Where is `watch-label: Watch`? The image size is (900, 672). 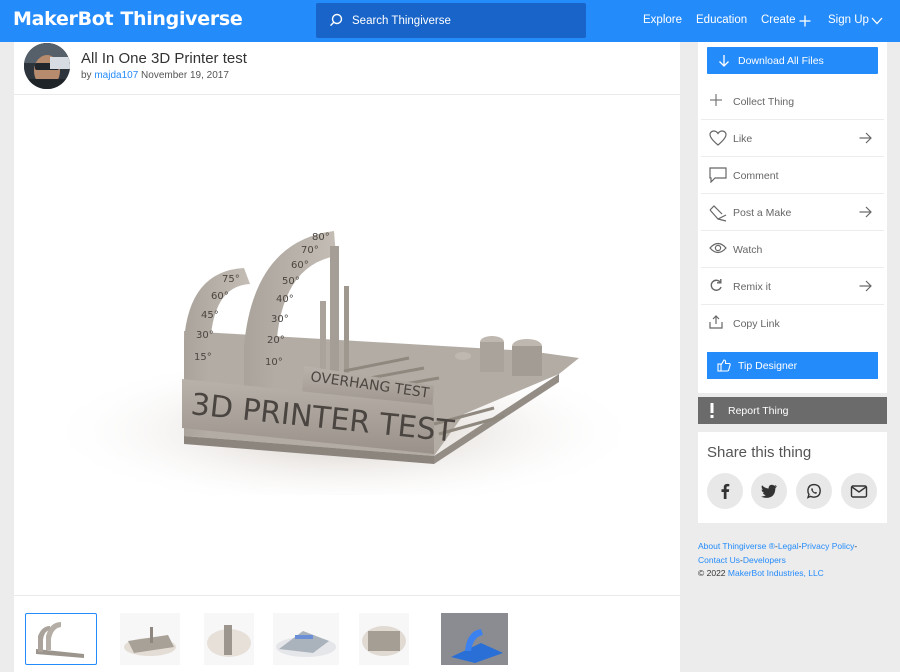
watch-label: Watch is located at coordinates (748, 250).